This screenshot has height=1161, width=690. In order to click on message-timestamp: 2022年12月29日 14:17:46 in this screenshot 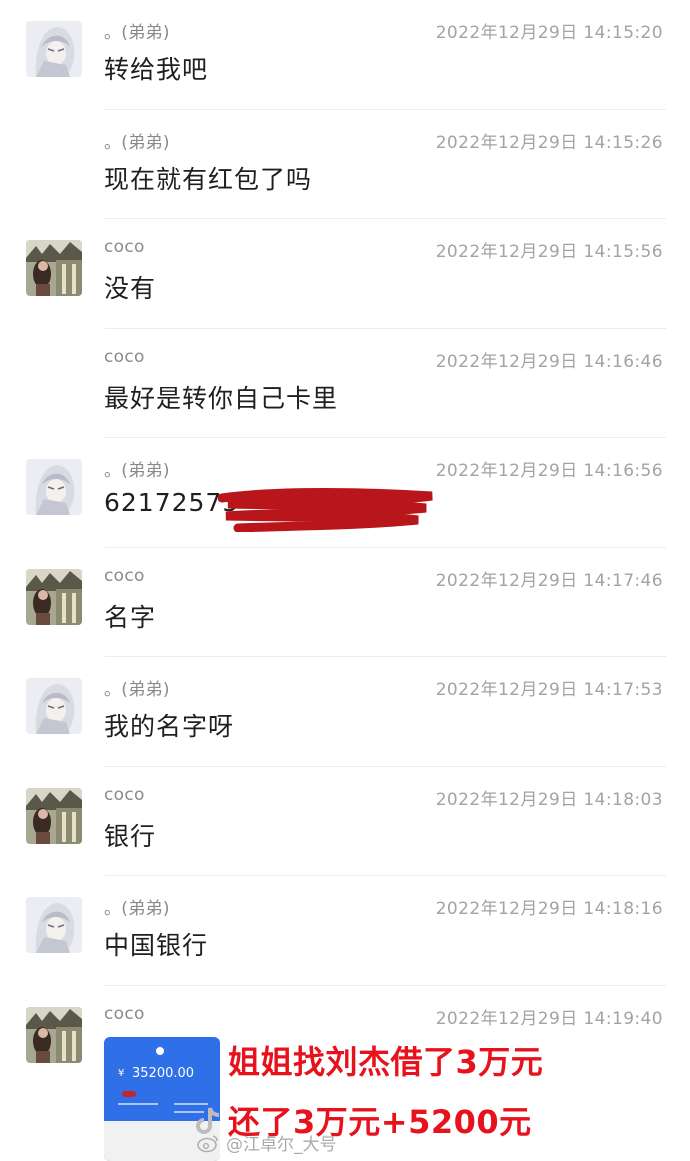, I will do `click(549, 580)`.